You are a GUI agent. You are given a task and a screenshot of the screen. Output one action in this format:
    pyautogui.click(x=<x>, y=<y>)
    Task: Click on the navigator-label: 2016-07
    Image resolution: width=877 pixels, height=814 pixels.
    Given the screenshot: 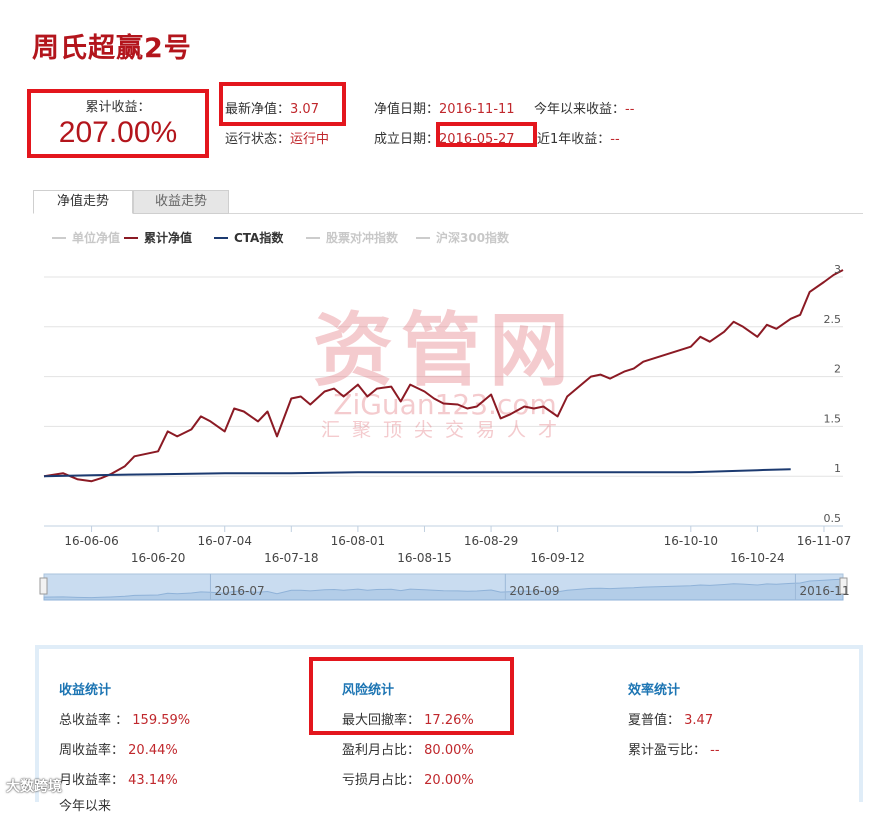 What is the action you would take?
    pyautogui.click(x=239, y=591)
    